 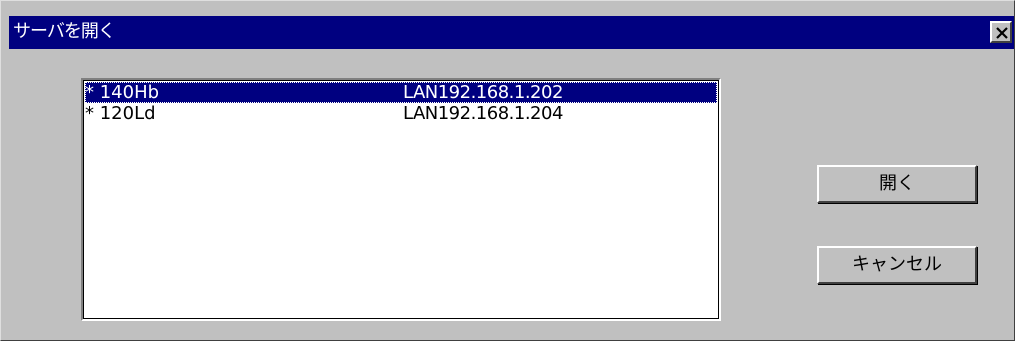 What do you see at coordinates (897, 265) in the screenshot?
I see `cancel-button: キャンセル` at bounding box center [897, 265].